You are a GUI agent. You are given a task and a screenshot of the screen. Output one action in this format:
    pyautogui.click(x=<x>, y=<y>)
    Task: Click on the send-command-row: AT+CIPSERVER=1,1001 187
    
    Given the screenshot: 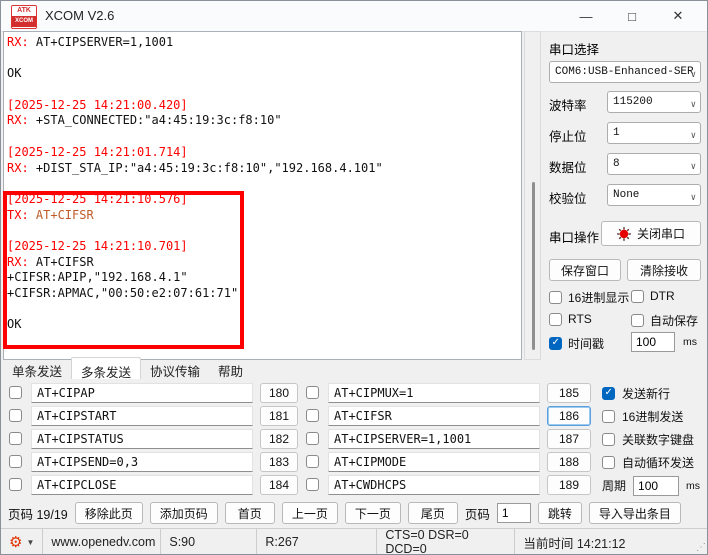 What is the action you would take?
    pyautogui.click(x=448, y=438)
    